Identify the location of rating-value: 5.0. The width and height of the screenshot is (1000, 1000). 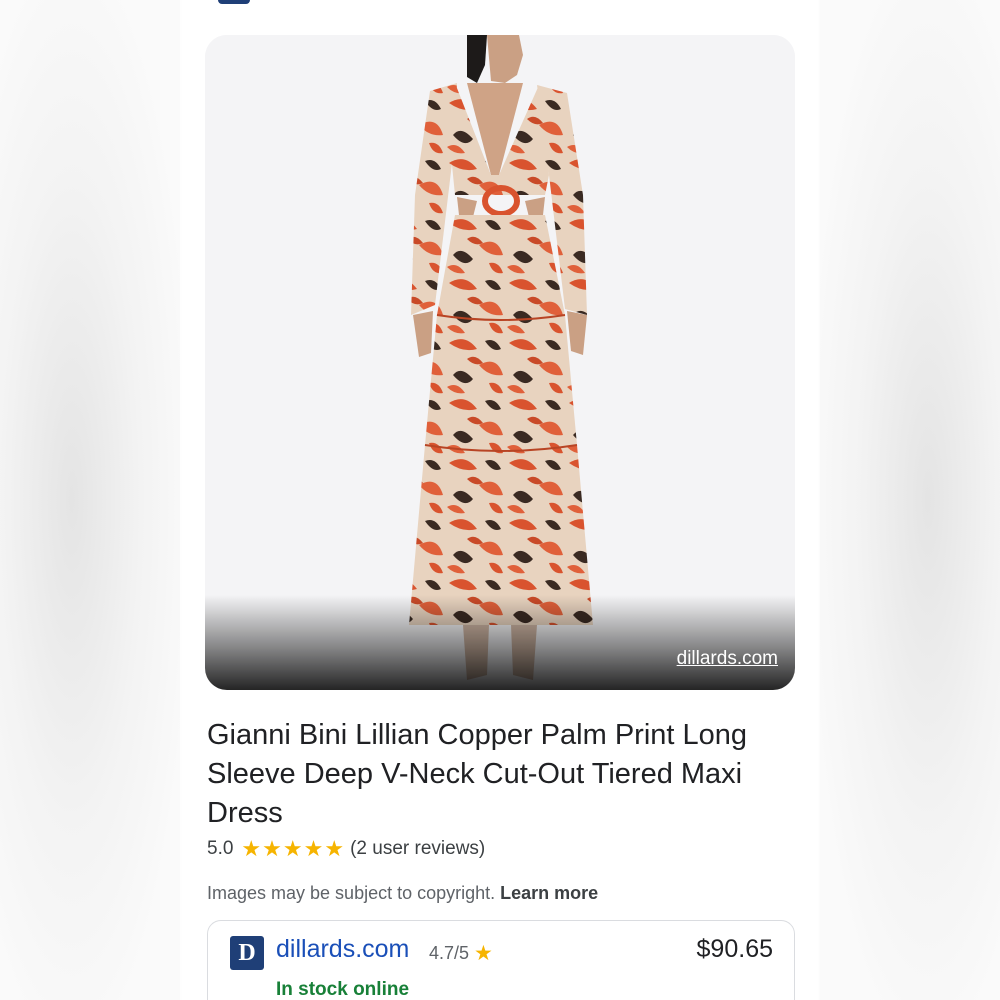
(220, 848).